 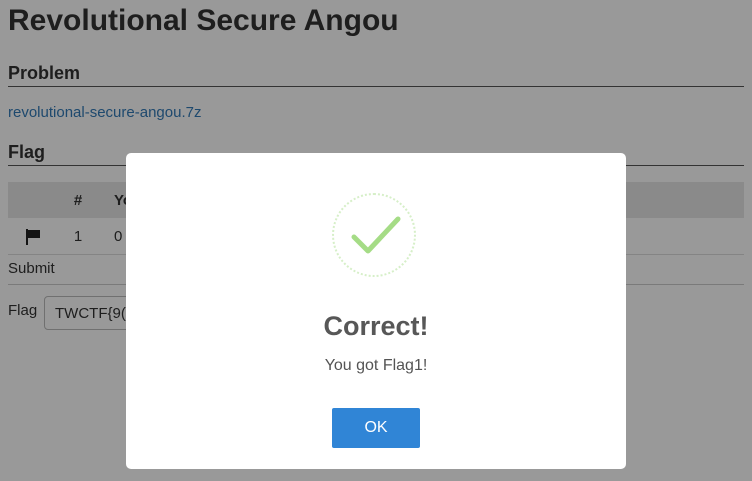 What do you see at coordinates (376, 326) in the screenshot?
I see `dialog-title: Correct!` at bounding box center [376, 326].